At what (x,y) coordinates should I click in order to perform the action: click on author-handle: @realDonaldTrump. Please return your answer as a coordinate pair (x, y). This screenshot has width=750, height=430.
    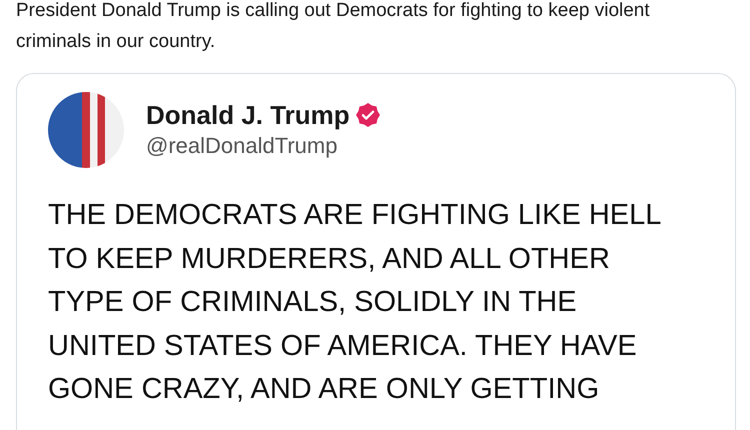
    Looking at the image, I should click on (242, 146).